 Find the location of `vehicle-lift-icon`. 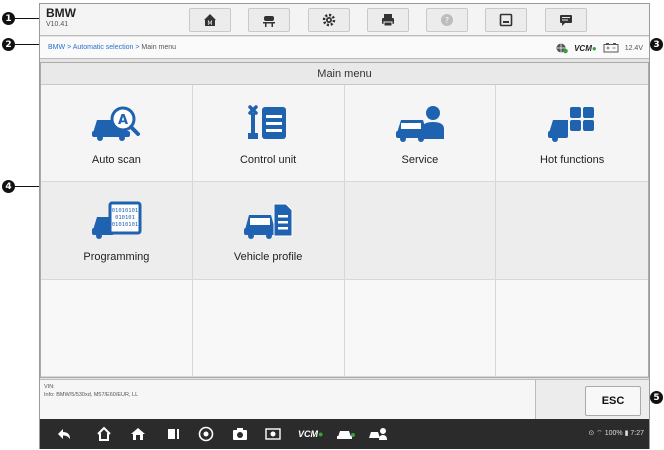

vehicle-lift-icon is located at coordinates (269, 21).